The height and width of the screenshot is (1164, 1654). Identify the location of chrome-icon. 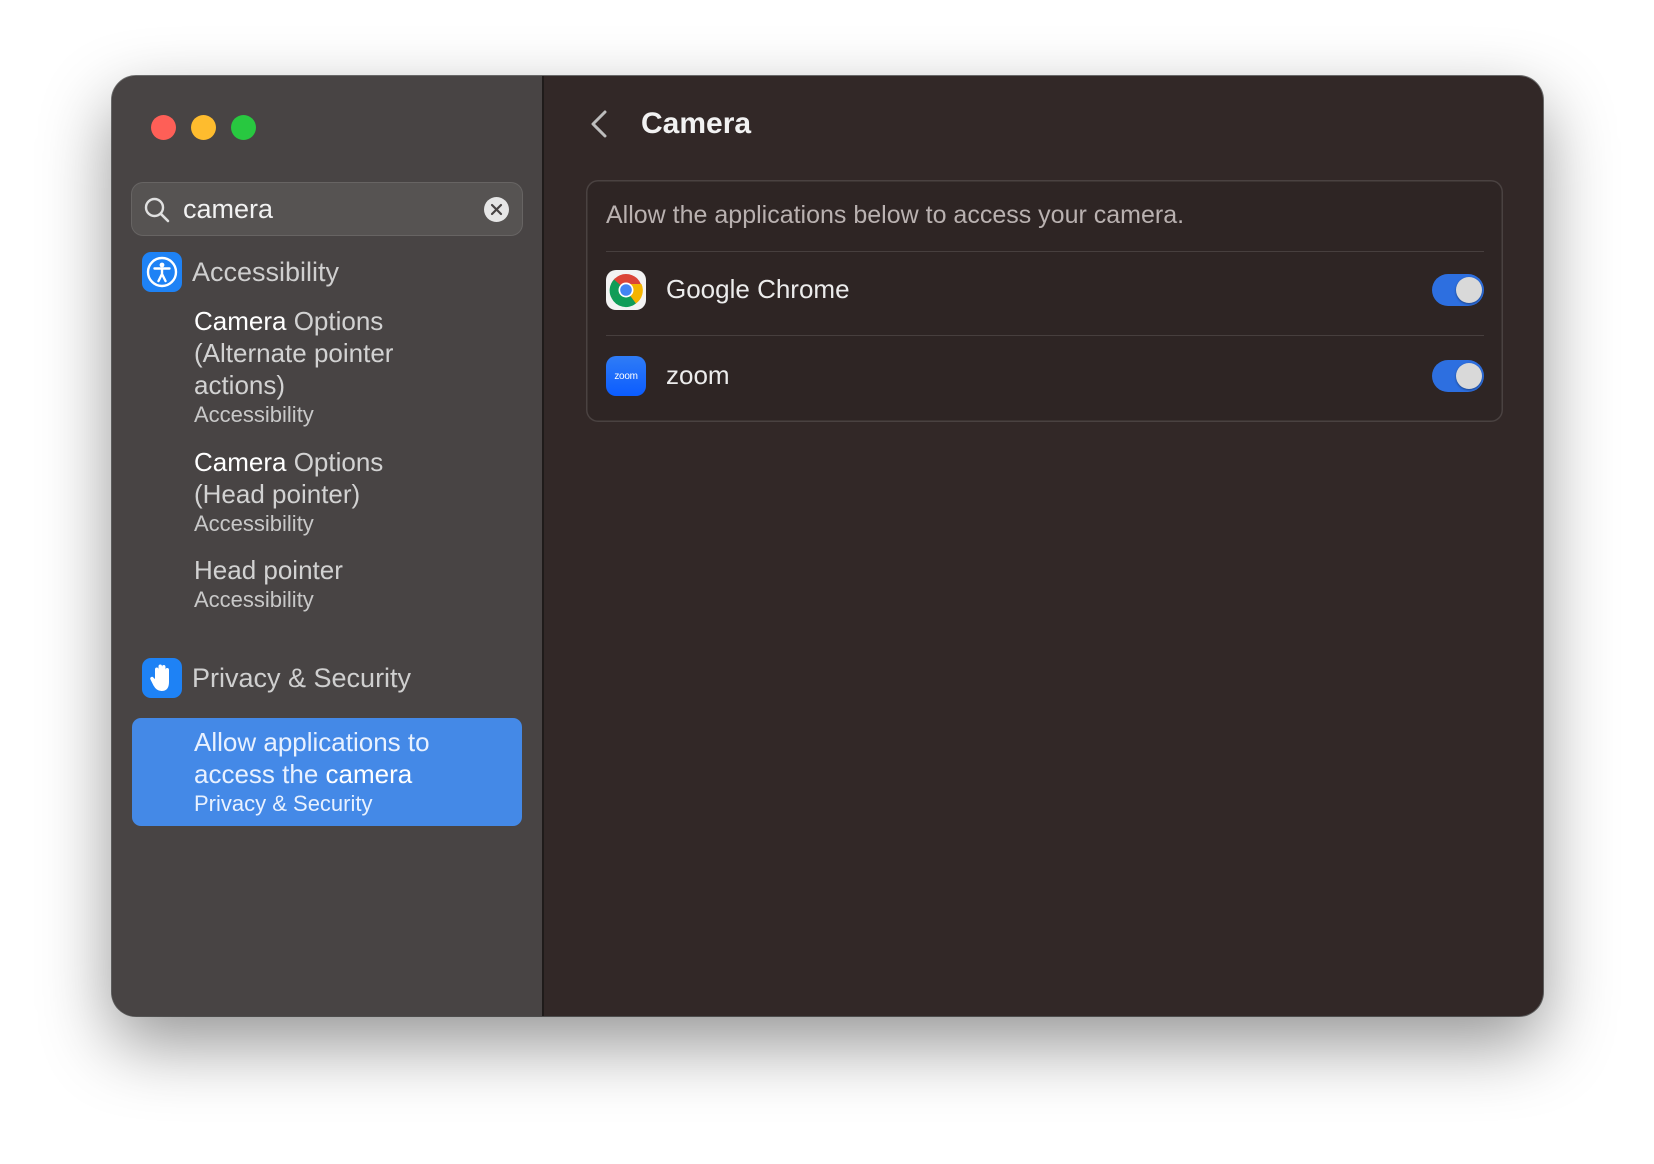
(626, 290).